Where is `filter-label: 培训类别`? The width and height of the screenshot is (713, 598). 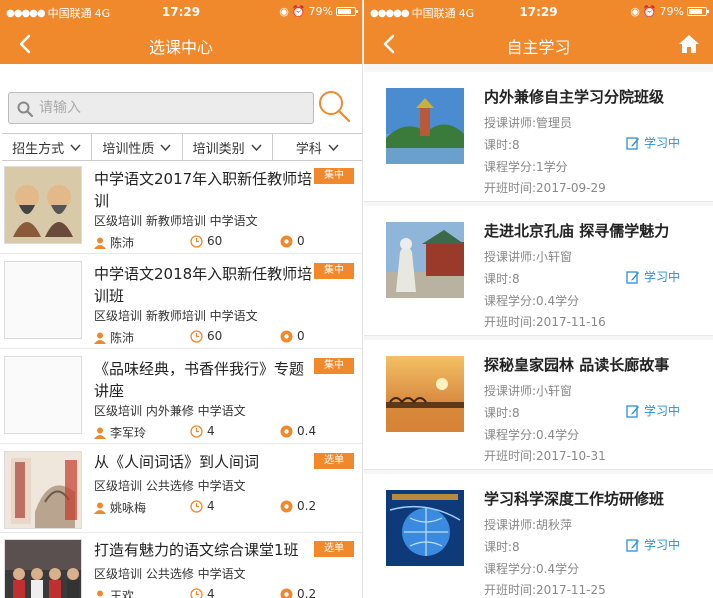 filter-label: 培训类别 is located at coordinates (218, 149).